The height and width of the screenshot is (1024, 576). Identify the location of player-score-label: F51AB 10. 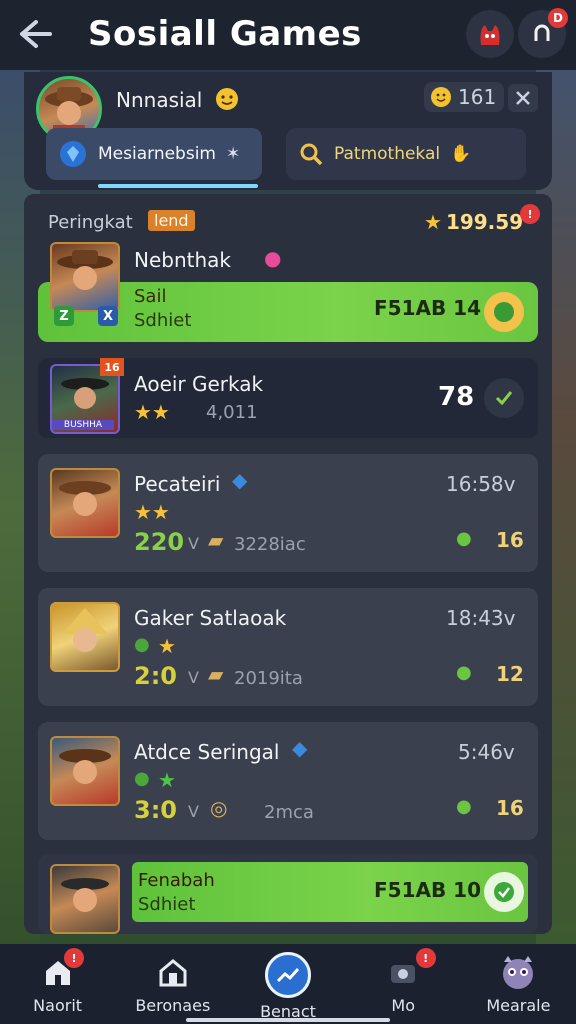
(428, 890).